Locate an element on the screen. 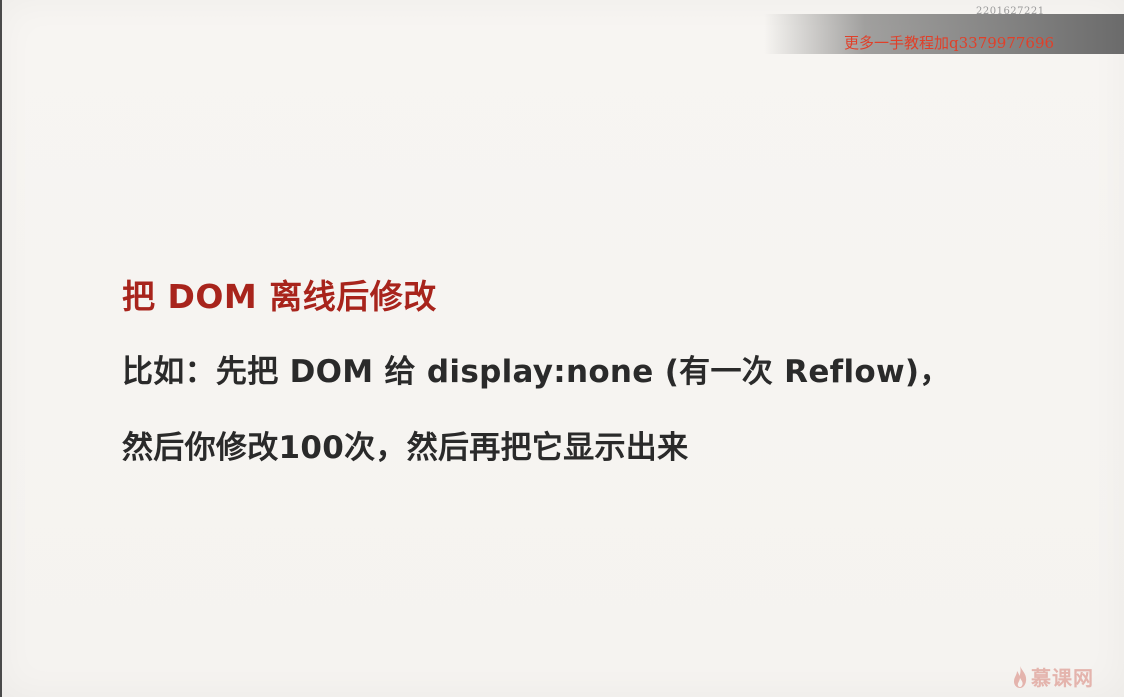  imooc-logo: 慕课网 is located at coordinates (1053, 676).